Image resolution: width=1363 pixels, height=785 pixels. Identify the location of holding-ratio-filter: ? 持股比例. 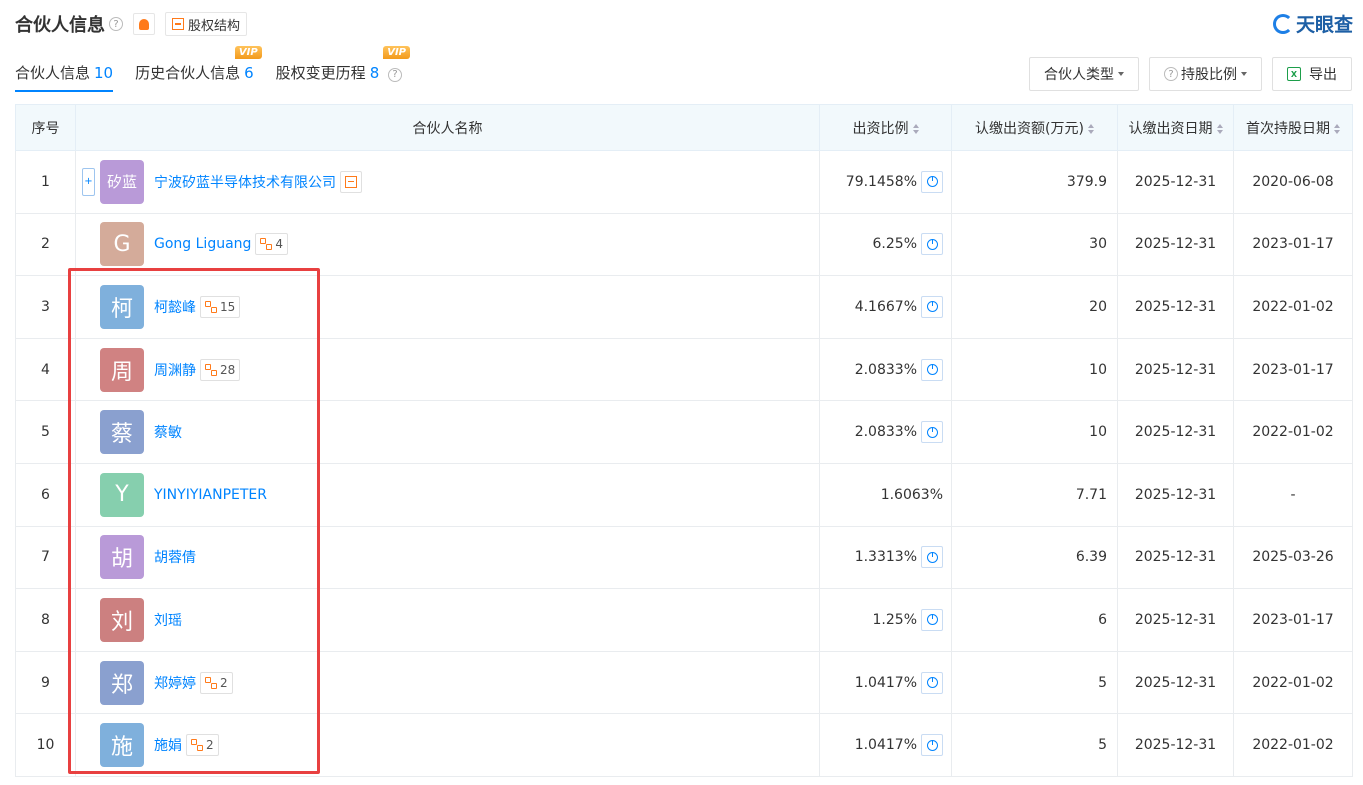
(1205, 74).